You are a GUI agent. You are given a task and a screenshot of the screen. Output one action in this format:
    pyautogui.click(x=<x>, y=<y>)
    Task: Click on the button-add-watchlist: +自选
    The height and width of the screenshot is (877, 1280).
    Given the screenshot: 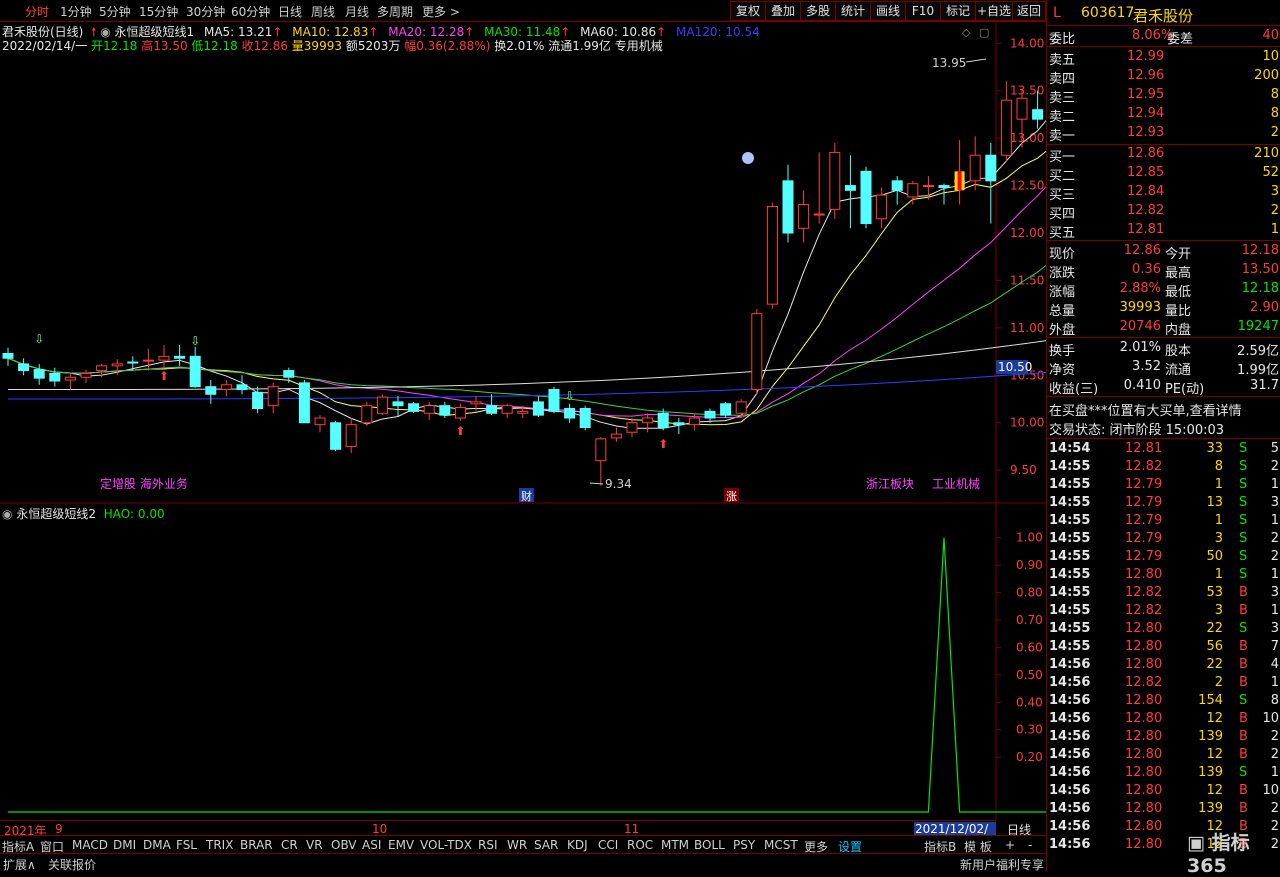 What is the action you would take?
    pyautogui.click(x=994, y=11)
    